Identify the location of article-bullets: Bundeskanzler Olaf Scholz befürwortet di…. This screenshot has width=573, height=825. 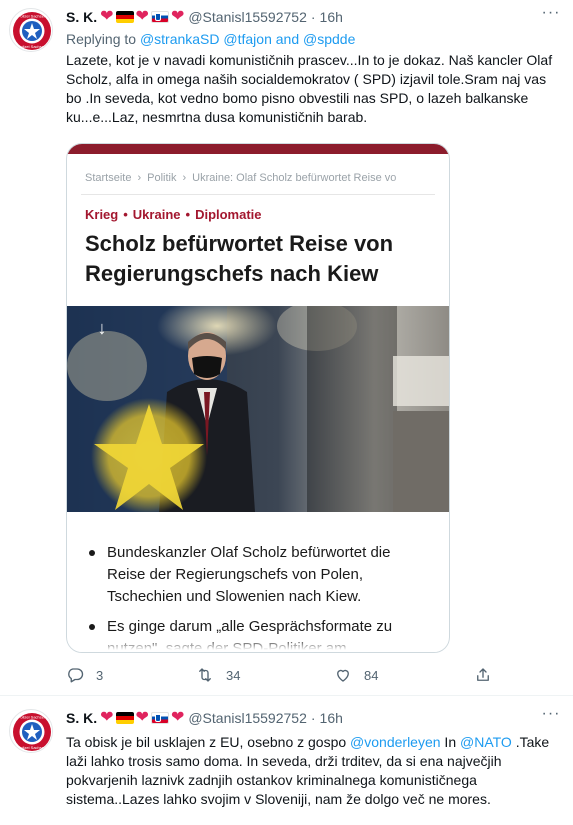
(259, 597).